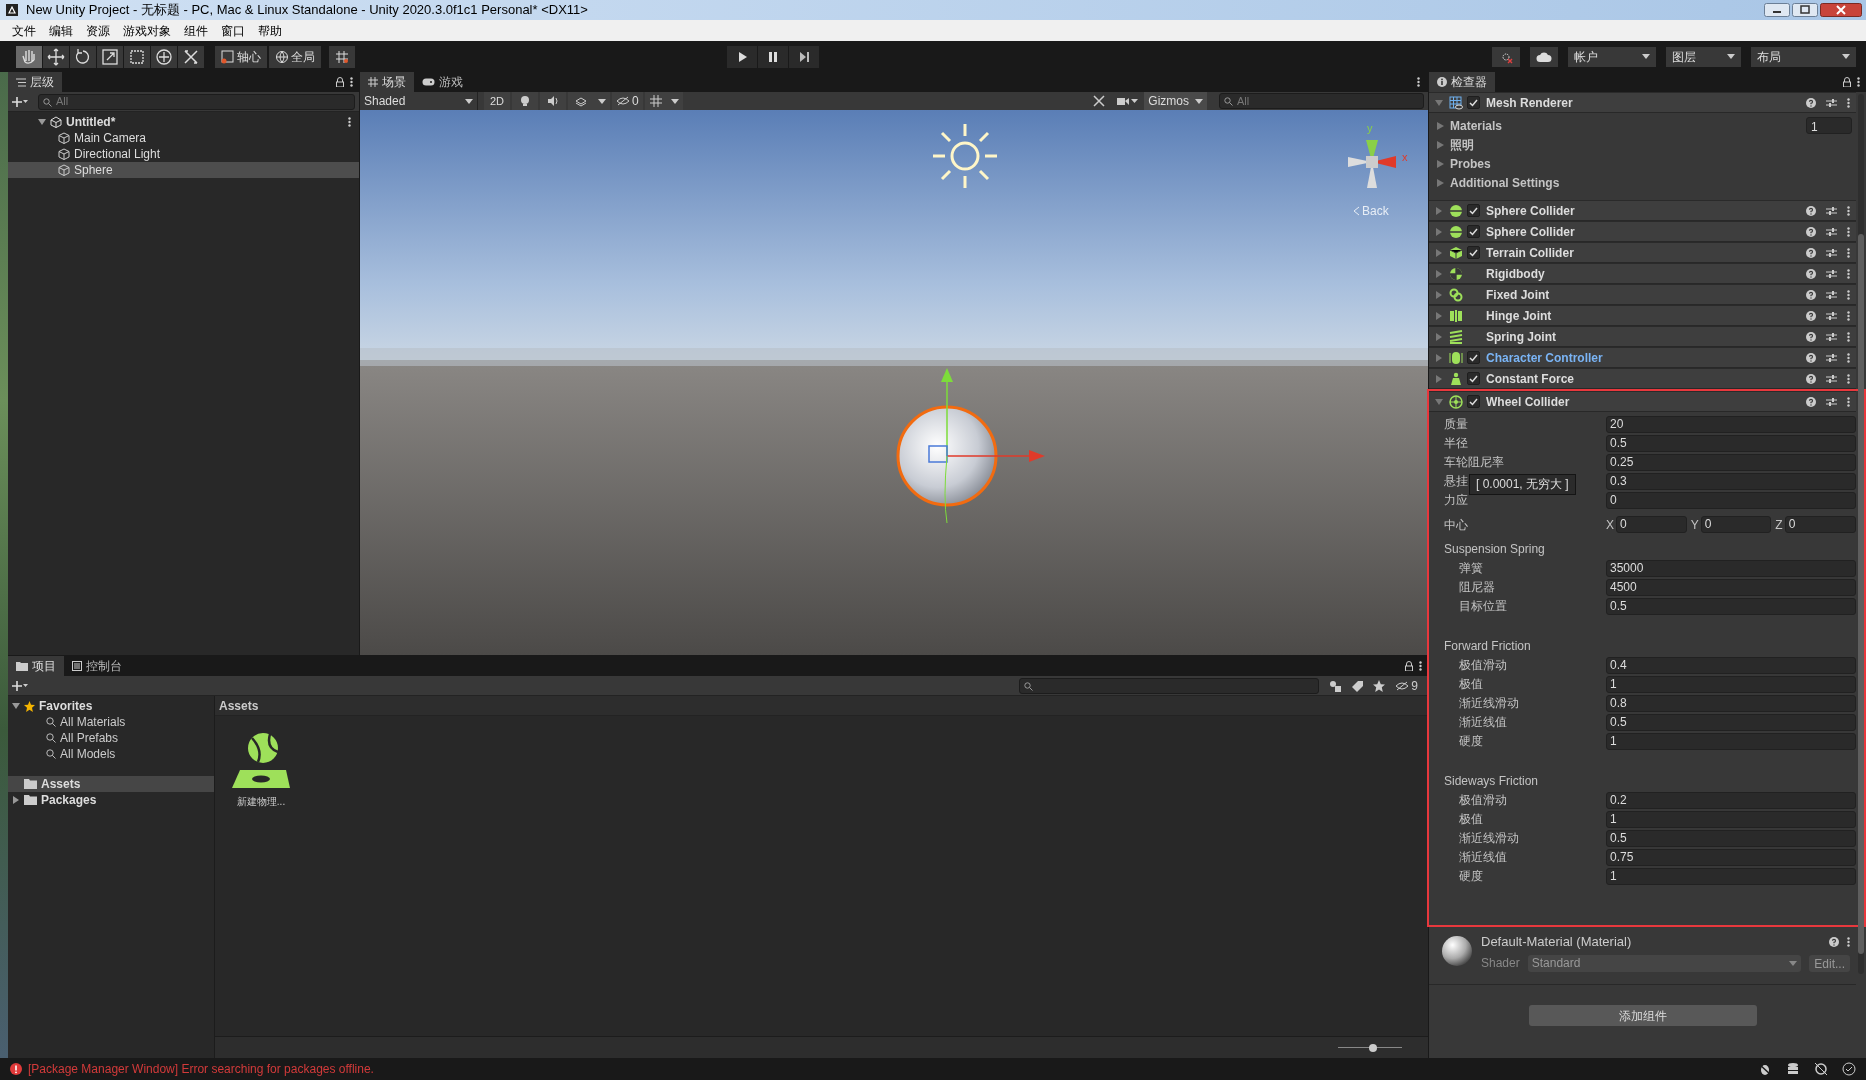  What do you see at coordinates (1731, 462) in the screenshot?
I see `value-field: 0.25` at bounding box center [1731, 462].